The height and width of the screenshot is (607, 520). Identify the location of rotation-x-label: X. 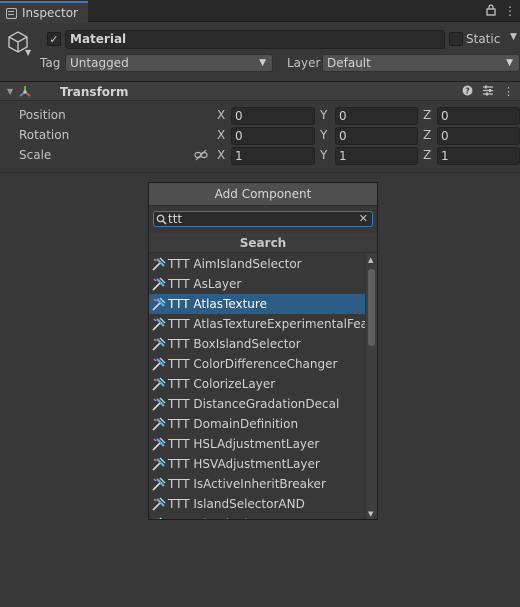
(221, 135).